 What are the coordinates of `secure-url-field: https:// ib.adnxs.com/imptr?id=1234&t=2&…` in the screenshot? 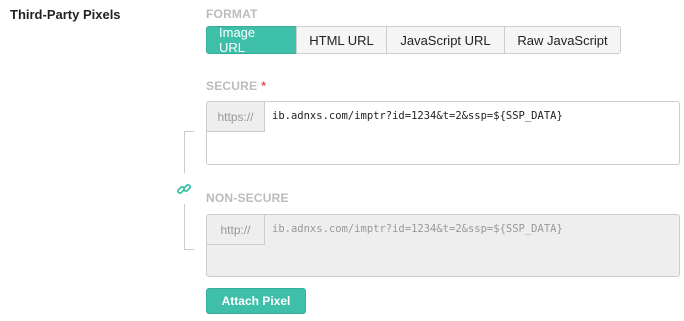 It's located at (443, 133).